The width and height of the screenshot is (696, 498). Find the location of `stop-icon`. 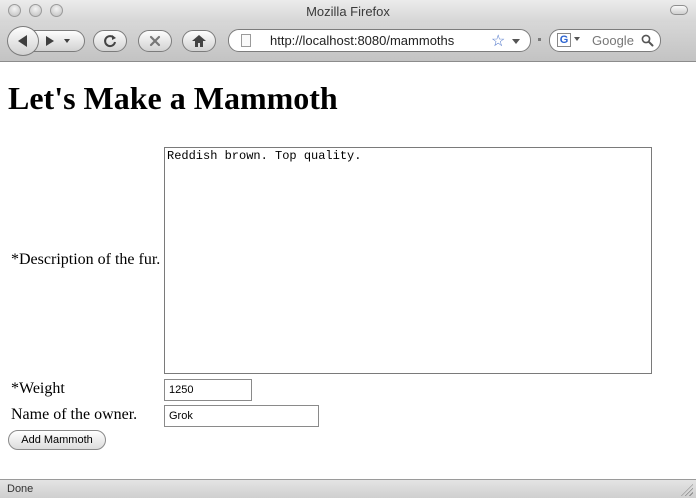

stop-icon is located at coordinates (155, 41).